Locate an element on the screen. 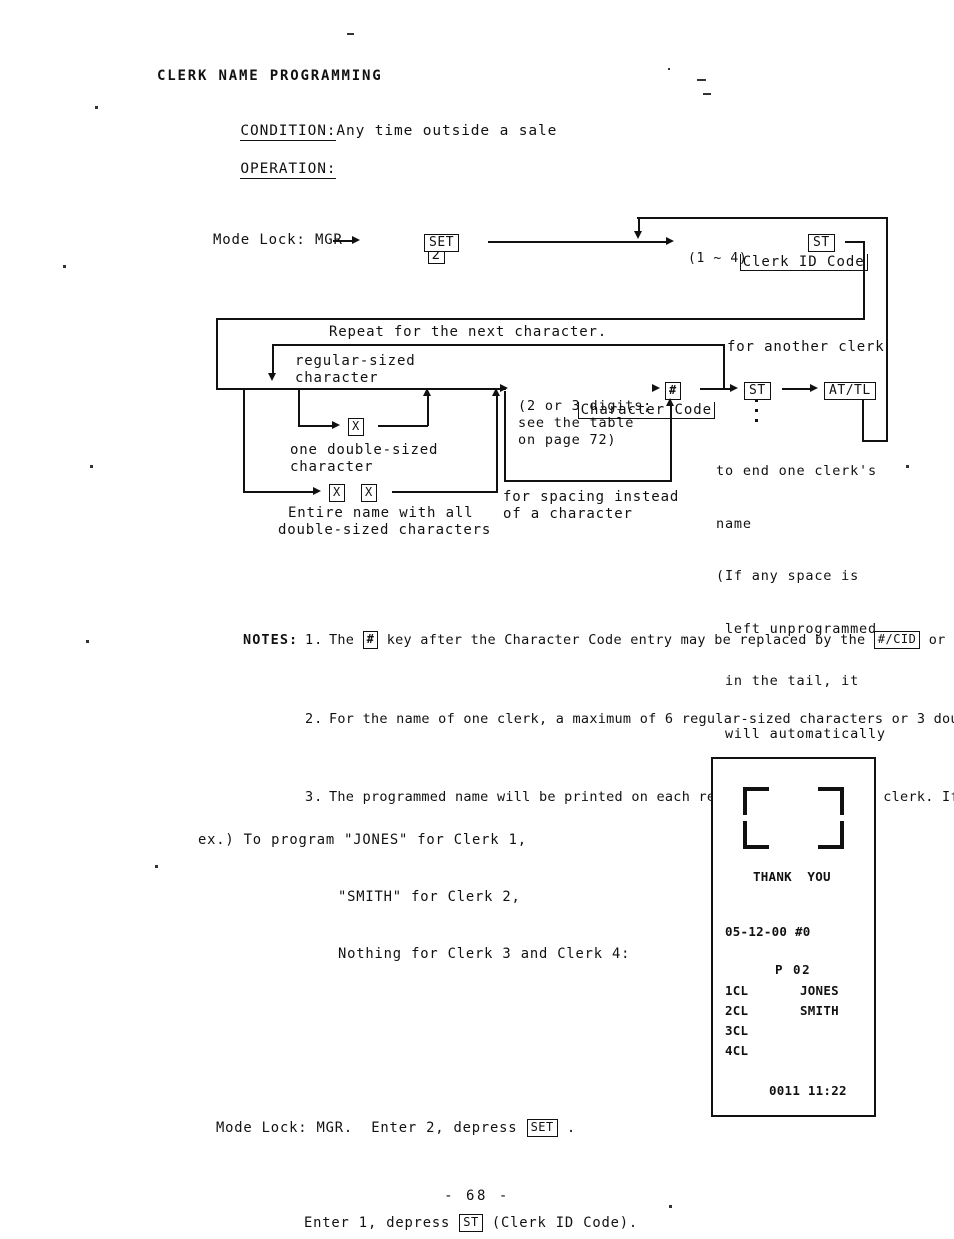 This screenshot has width=954, height=1239. branch-double-return-arrow is located at coordinates (427, 392).